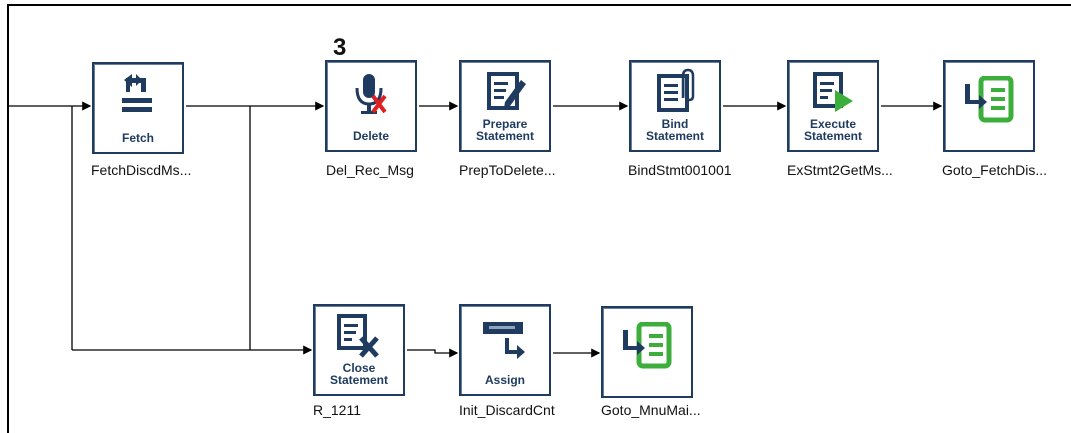 The height and width of the screenshot is (433, 1071). What do you see at coordinates (674, 130) in the screenshot?
I see `bind-statement-title: Bind Statement` at bounding box center [674, 130].